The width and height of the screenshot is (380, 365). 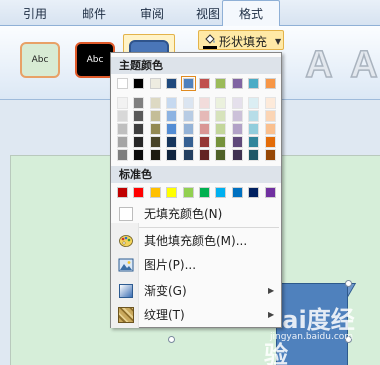 I want to click on chevron-right-icon: ▶, so click(x=271, y=290).